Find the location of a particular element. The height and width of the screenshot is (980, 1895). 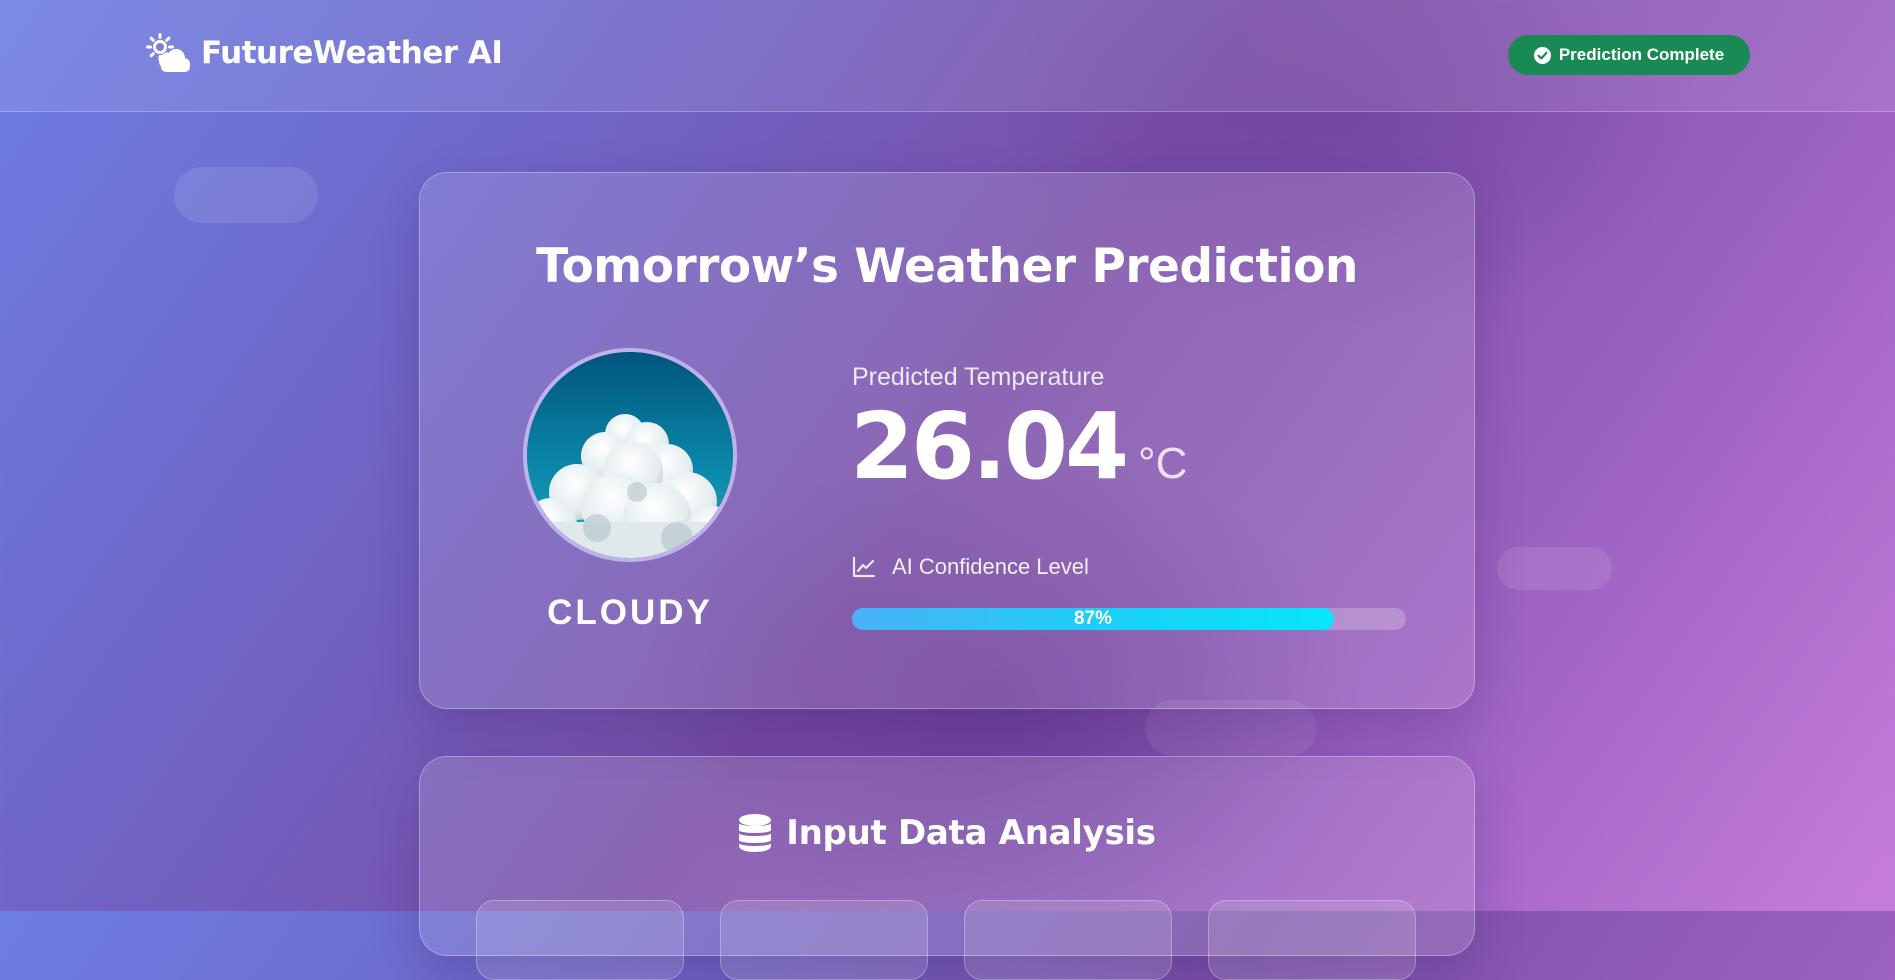

page-title: Tomorrow’s Weather Prediction is located at coordinates (947, 266).